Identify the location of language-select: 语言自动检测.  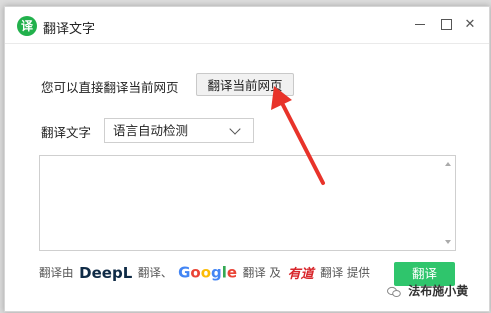
(179, 130).